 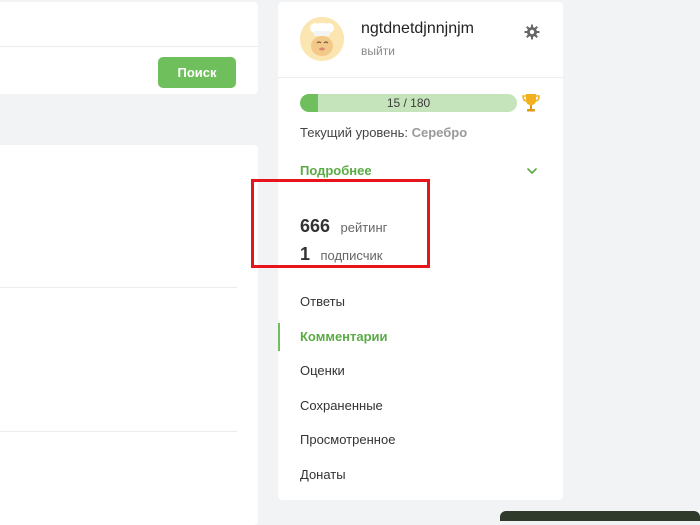 I want to click on search-card: Поиск, so click(x=129, y=48).